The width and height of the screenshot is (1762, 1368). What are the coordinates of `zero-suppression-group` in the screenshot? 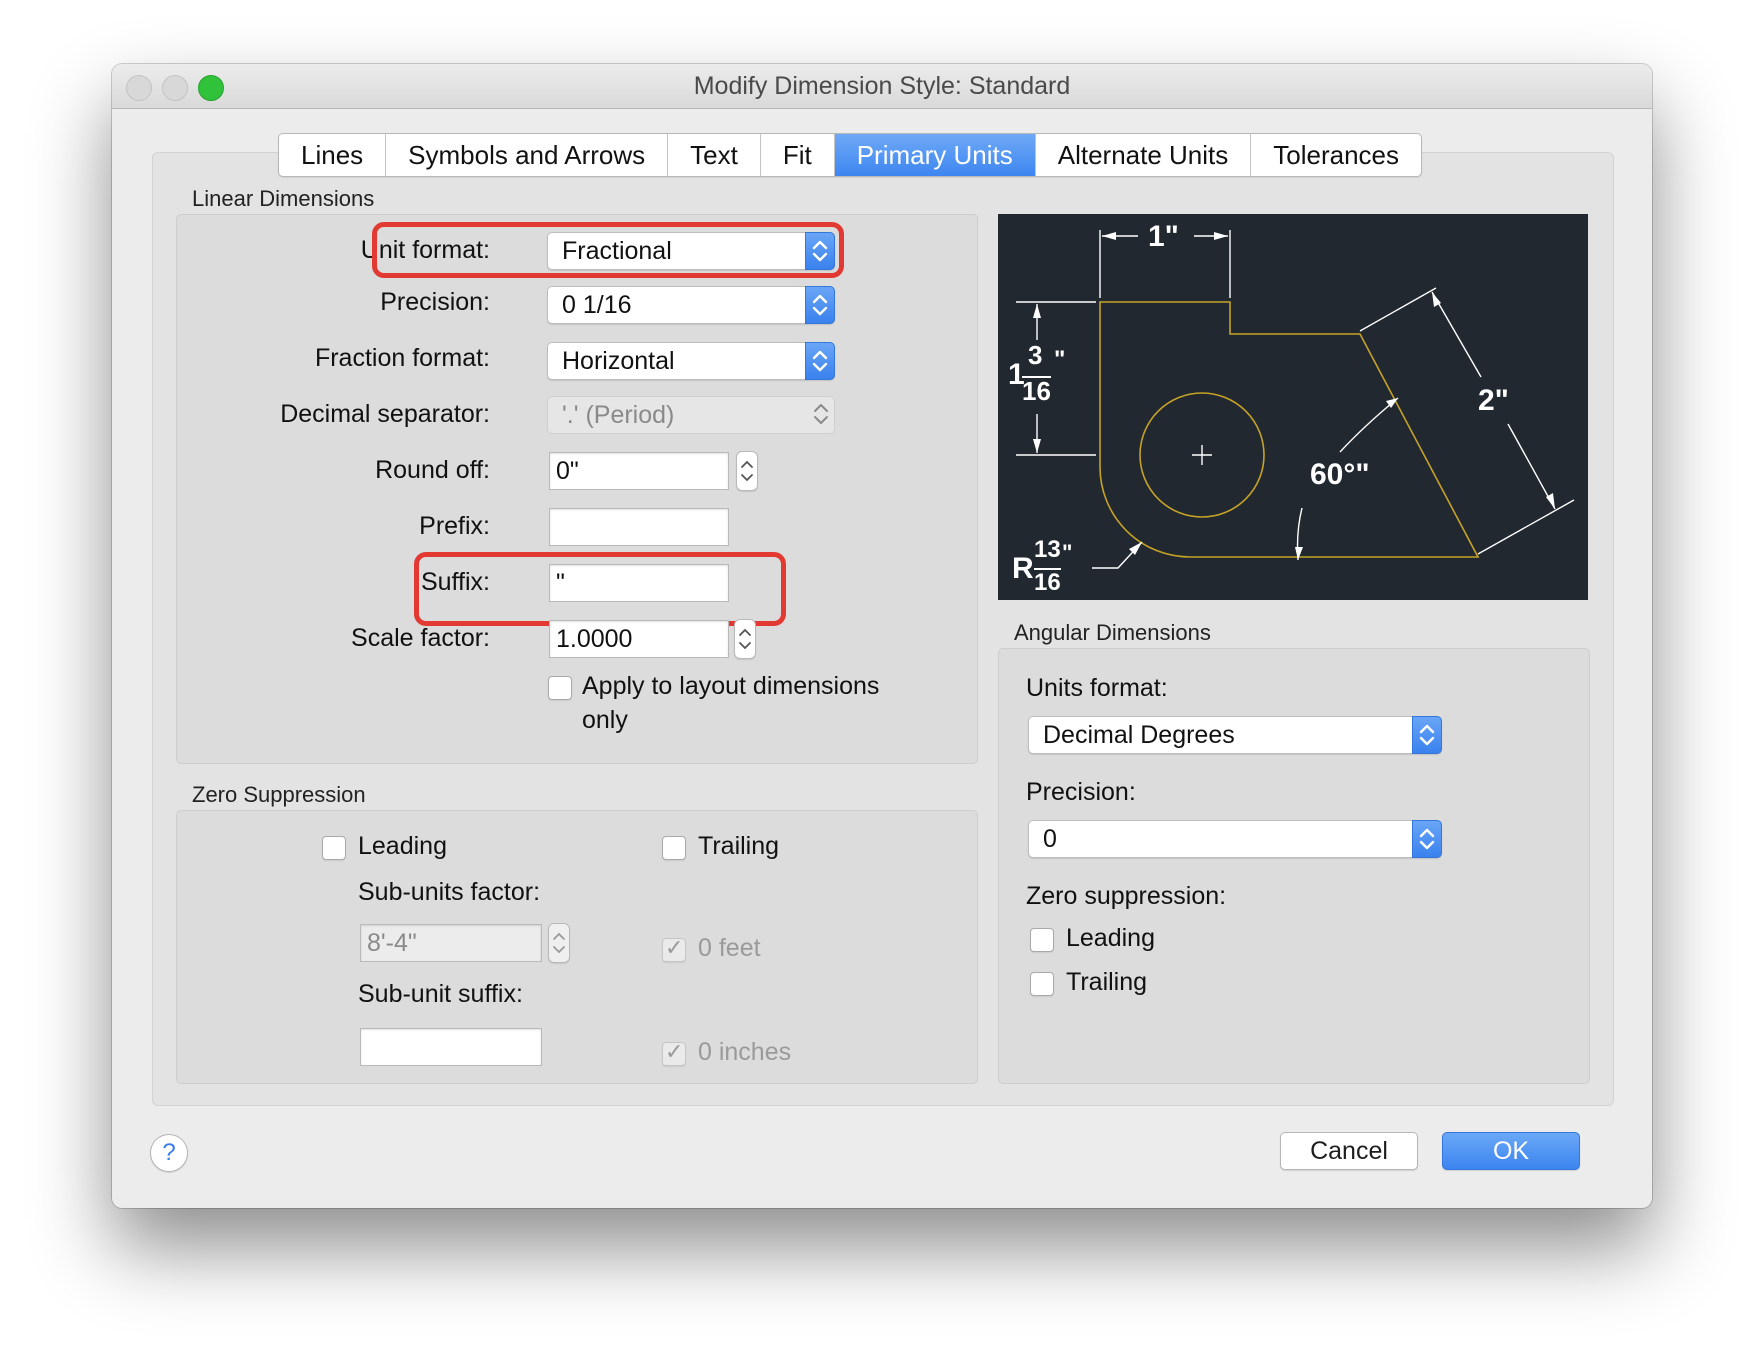 It's located at (577, 947).